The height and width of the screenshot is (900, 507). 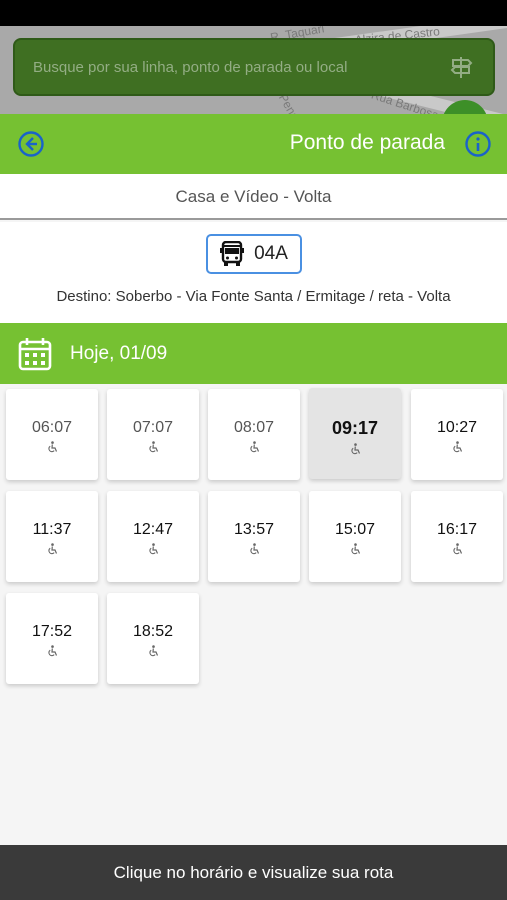 I want to click on time-slot: 13:57, so click(x=254, y=536).